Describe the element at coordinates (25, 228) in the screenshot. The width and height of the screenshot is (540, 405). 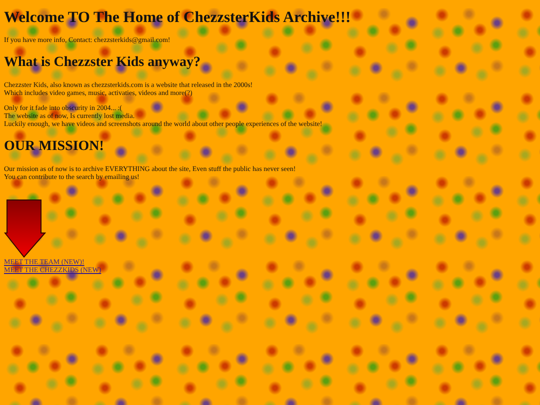
I see `down-arrow-icon` at that location.